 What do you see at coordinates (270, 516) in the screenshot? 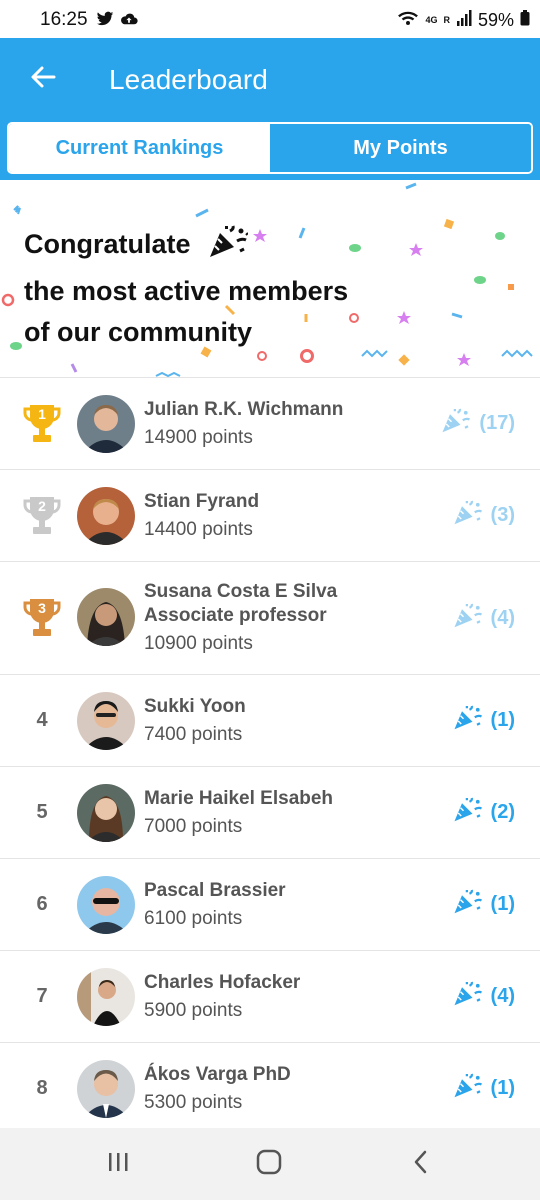
I see `leaderboard-row: 2 Stian Fyrand 14400 points (3)` at bounding box center [270, 516].